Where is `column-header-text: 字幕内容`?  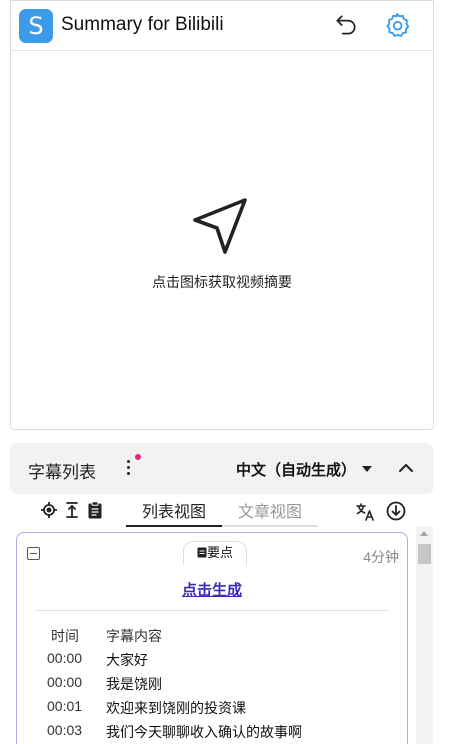 column-header-text: 字幕内容 is located at coordinates (134, 636).